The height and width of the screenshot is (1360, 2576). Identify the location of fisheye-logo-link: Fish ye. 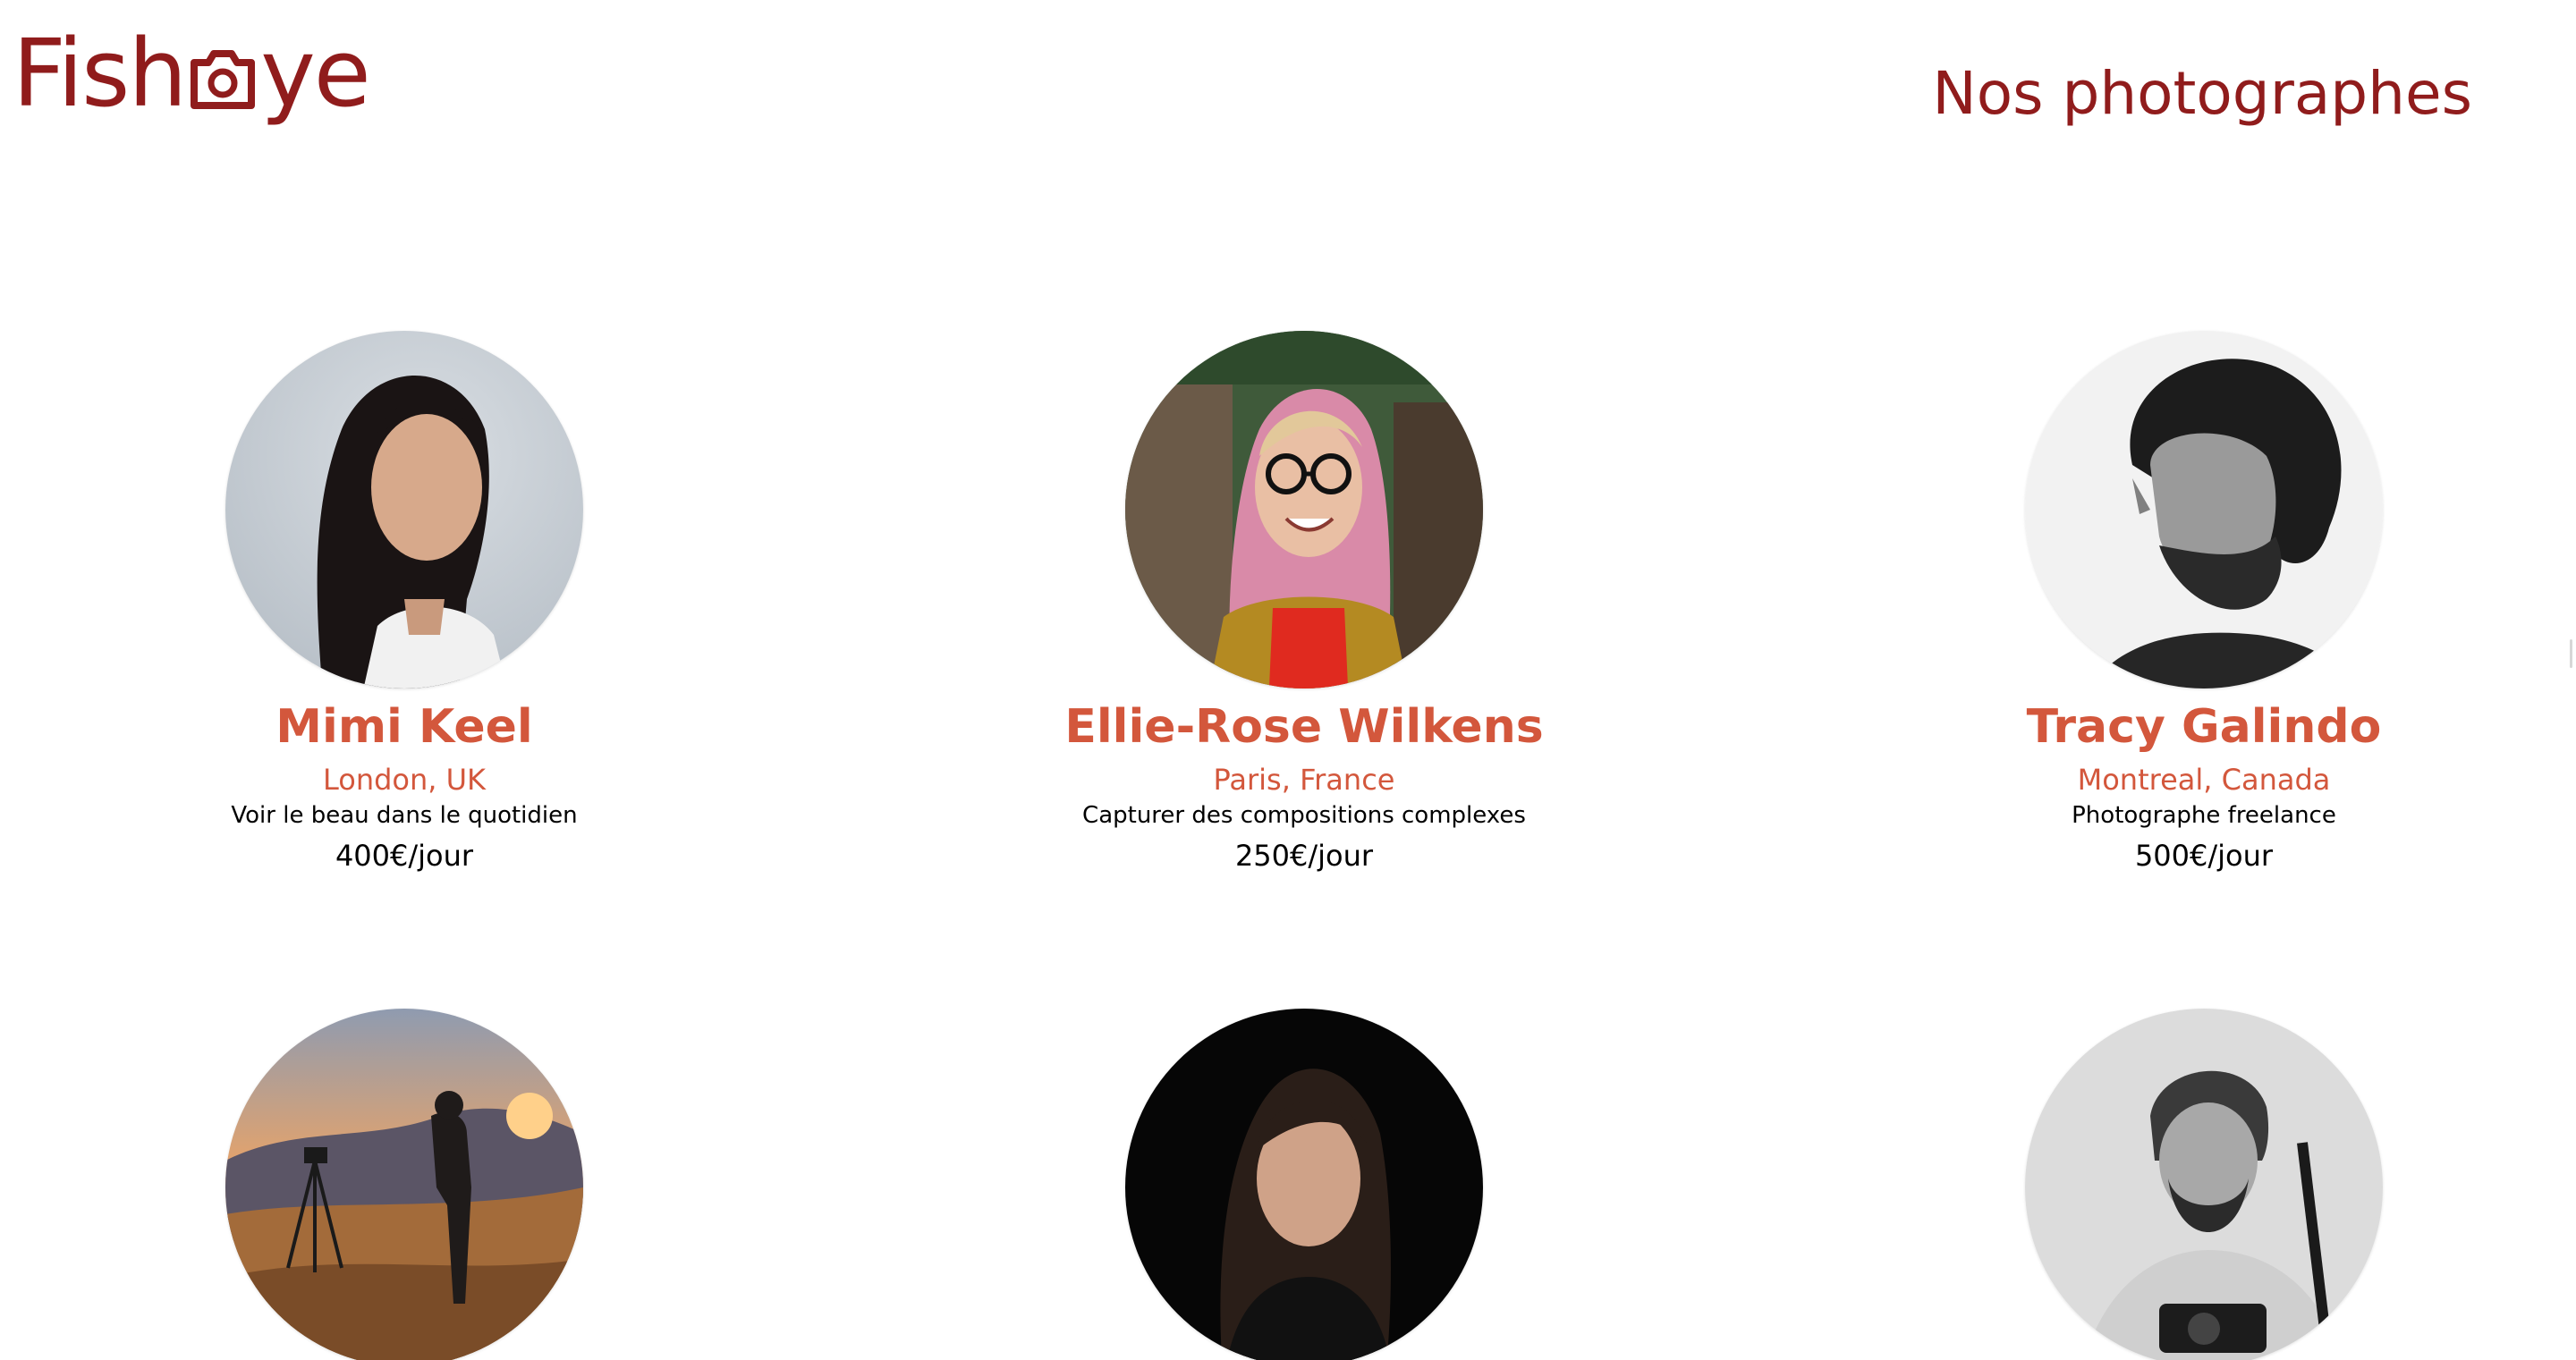
(192, 73).